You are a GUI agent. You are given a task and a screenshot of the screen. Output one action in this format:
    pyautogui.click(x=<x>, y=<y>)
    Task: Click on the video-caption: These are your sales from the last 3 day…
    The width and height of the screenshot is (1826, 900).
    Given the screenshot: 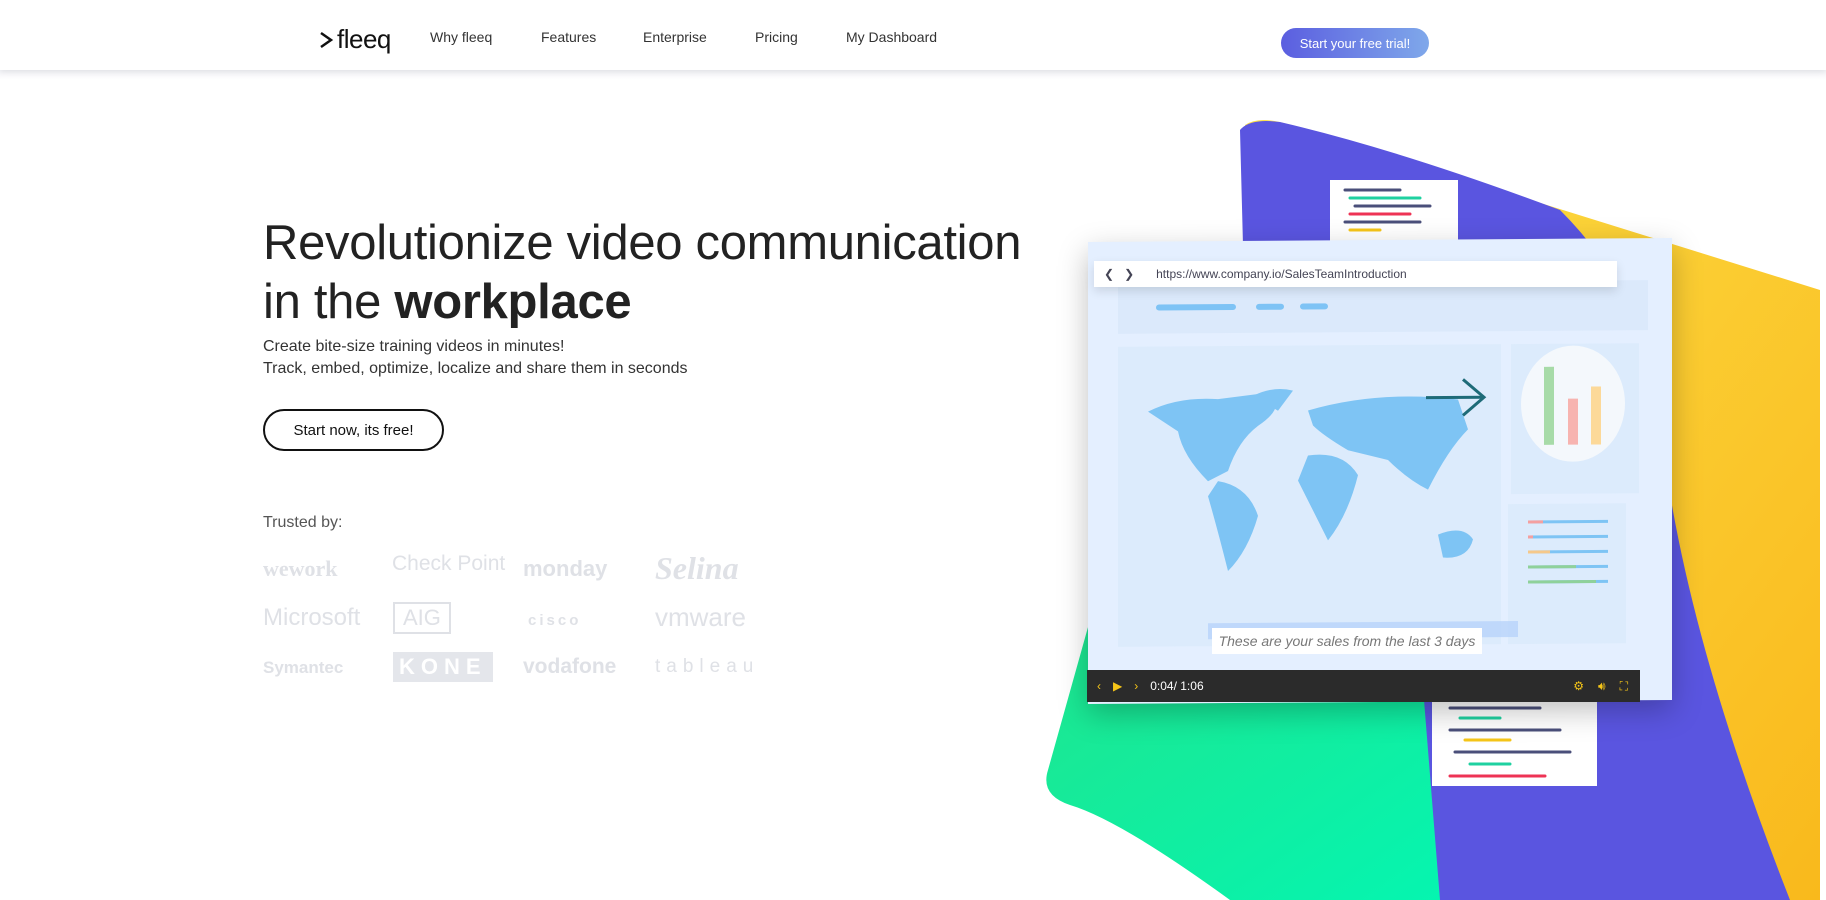 What is the action you would take?
    pyautogui.click(x=1347, y=641)
    